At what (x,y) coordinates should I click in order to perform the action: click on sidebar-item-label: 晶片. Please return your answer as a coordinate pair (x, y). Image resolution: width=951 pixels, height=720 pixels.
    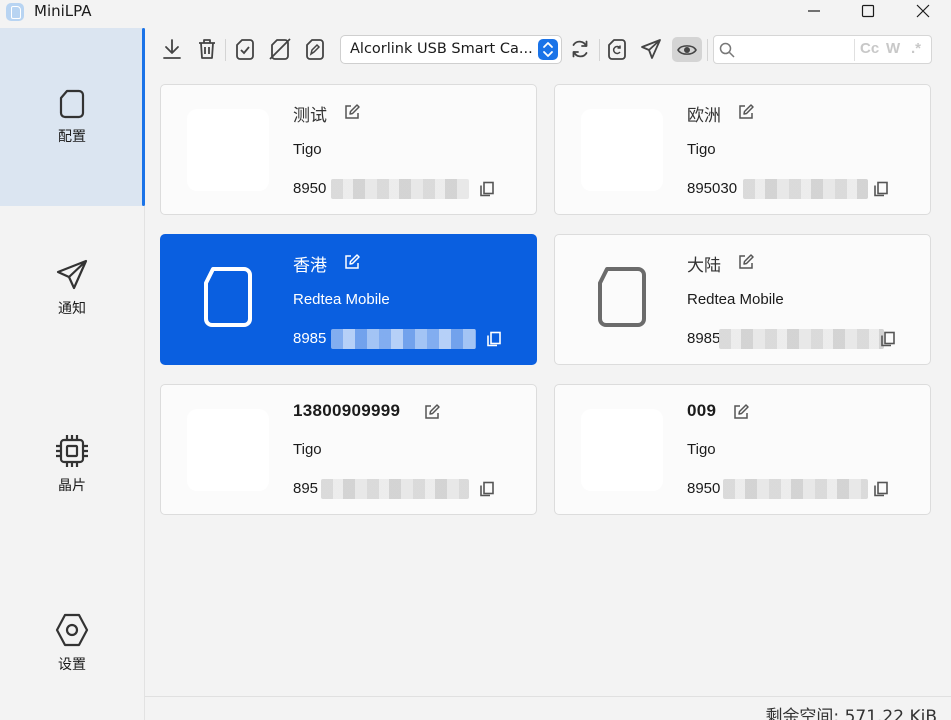
    Looking at the image, I should click on (72, 486).